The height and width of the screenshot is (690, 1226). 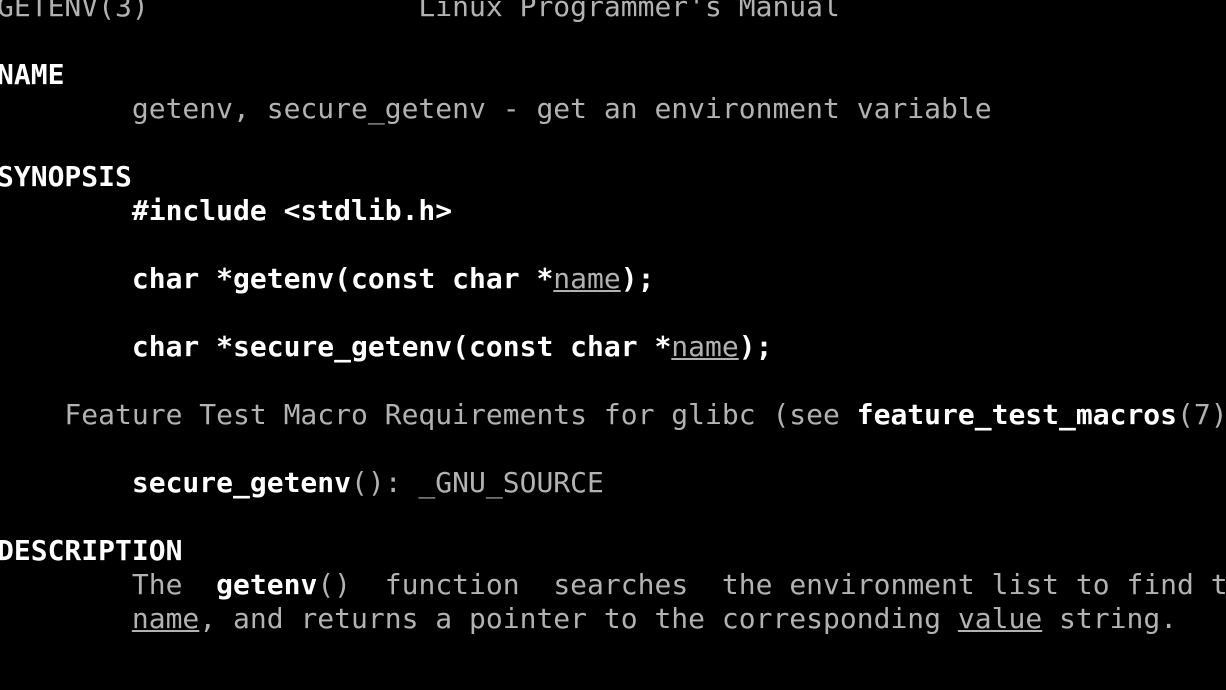 I want to click on text-run-bold: char *secure_getenv(const char *, so click(x=401, y=346).